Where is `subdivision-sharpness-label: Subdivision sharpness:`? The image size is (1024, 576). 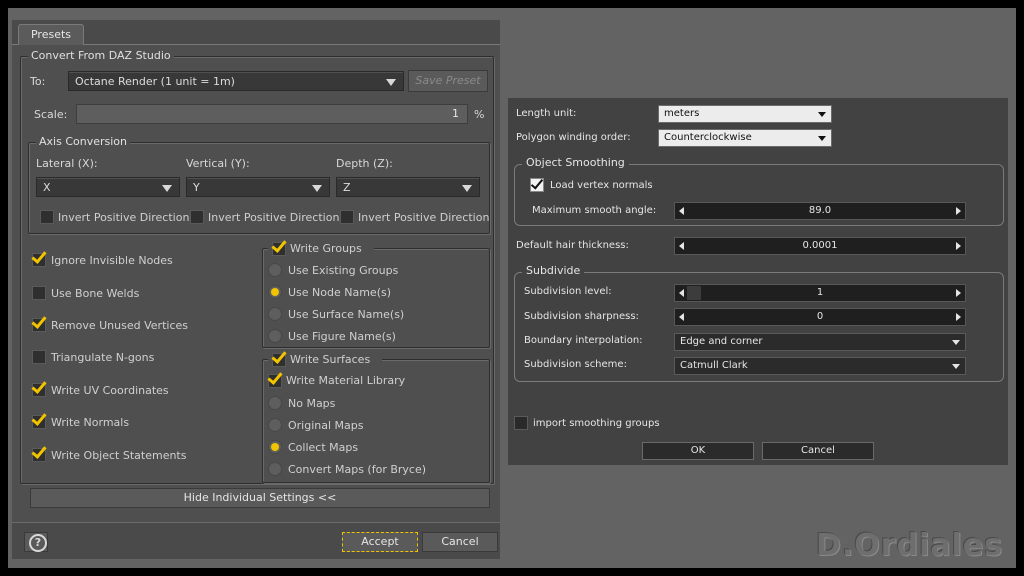 subdivision-sharpness-label: Subdivision sharpness: is located at coordinates (581, 316).